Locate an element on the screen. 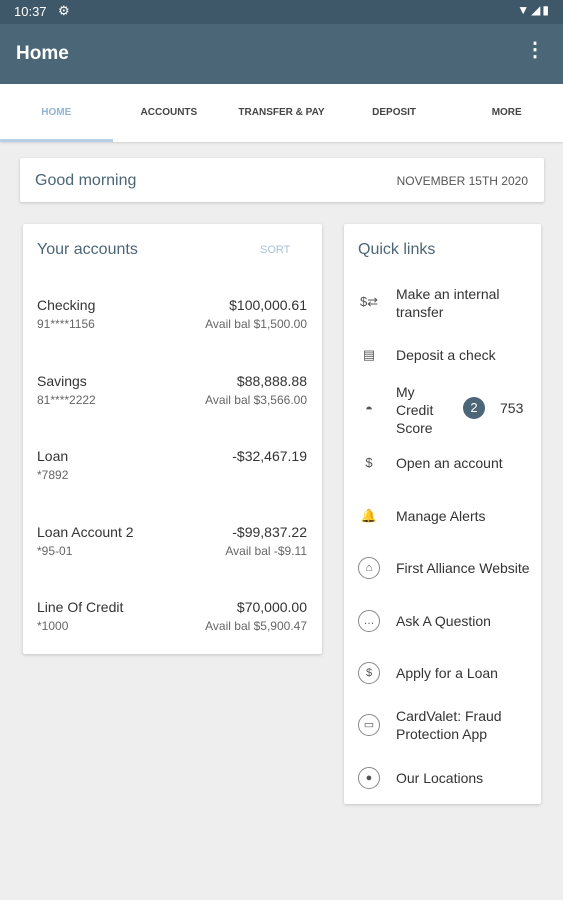 This screenshot has height=900, width=563. account-balance: $88,888.88 is located at coordinates (271, 381).